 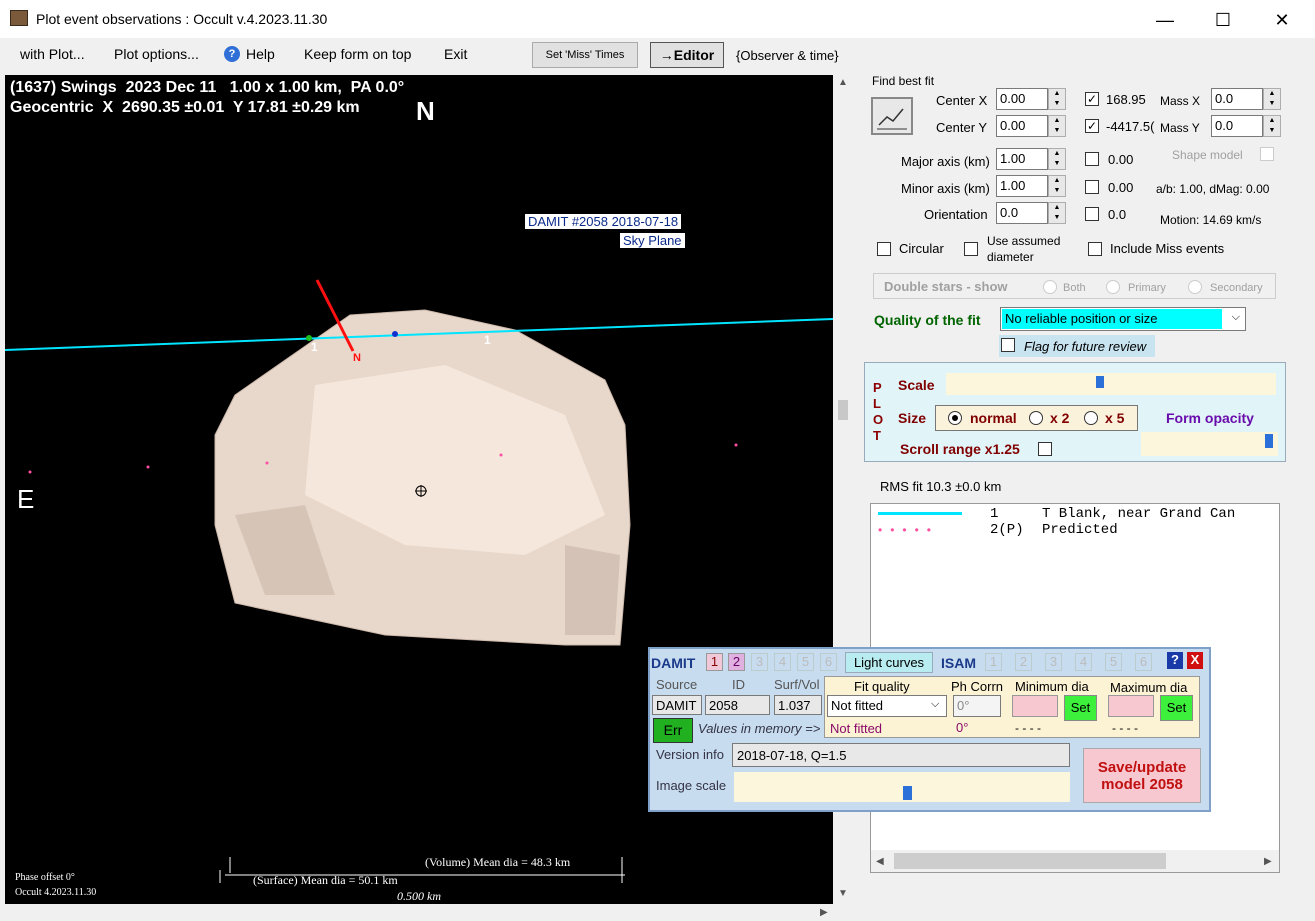 I want to click on center-y-checkbox: ✓, so click(x=1092, y=126).